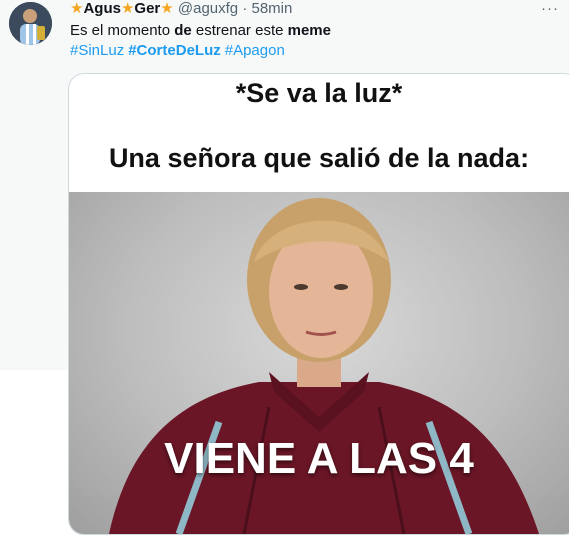 The height and width of the screenshot is (535, 569). What do you see at coordinates (239, 30) in the screenshot?
I see `tweet-text-part: estrenar este` at bounding box center [239, 30].